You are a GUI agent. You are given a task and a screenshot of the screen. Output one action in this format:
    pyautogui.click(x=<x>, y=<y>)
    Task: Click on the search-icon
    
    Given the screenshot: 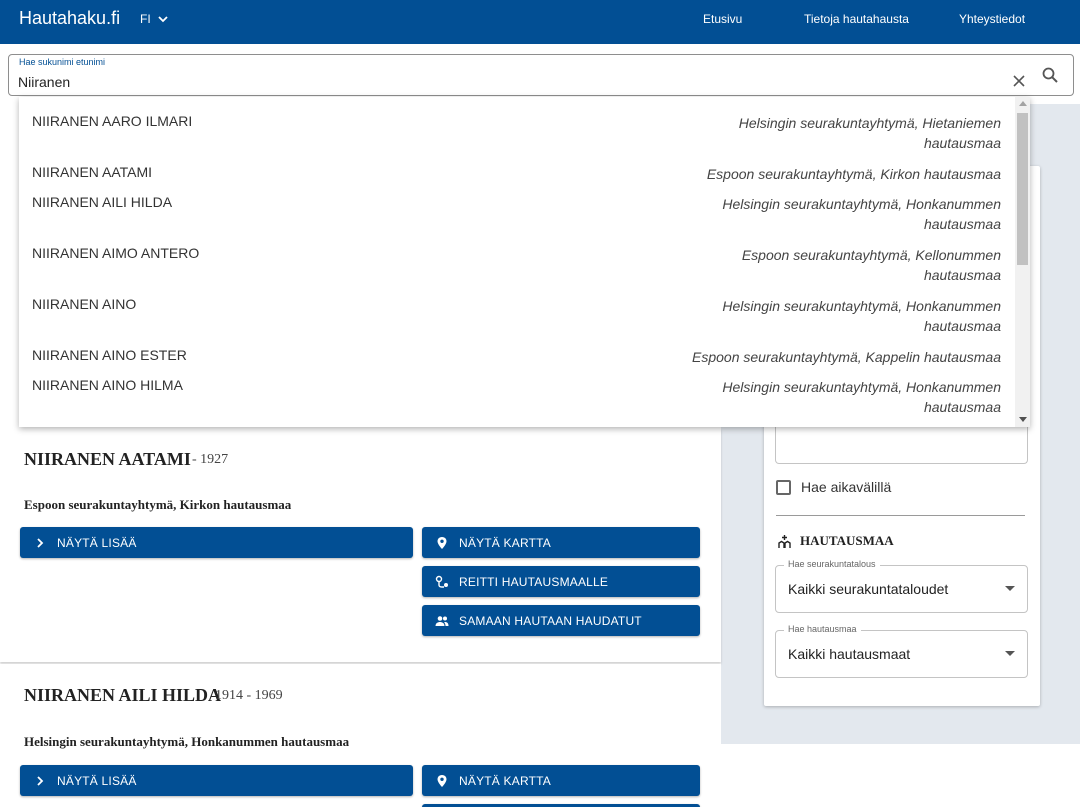 What is the action you would take?
    pyautogui.click(x=1050, y=75)
    